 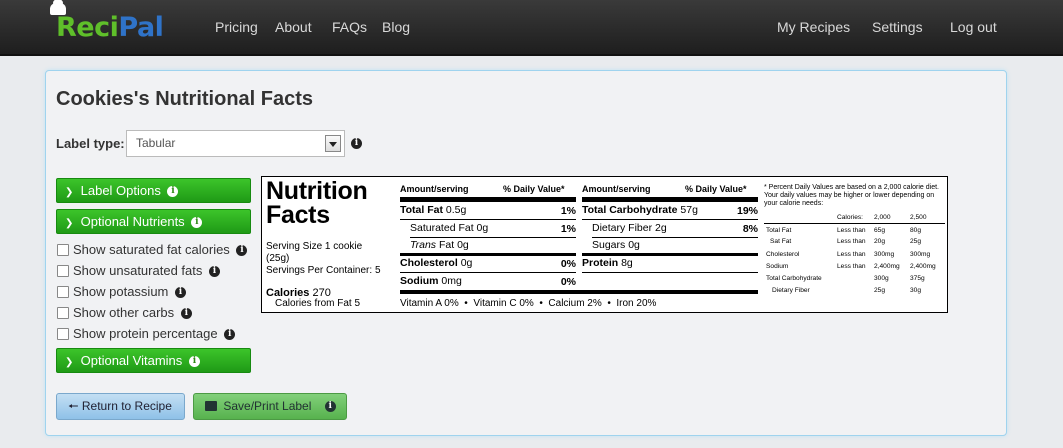 I want to click on return-label: Return to Recipe, so click(x=126, y=406).